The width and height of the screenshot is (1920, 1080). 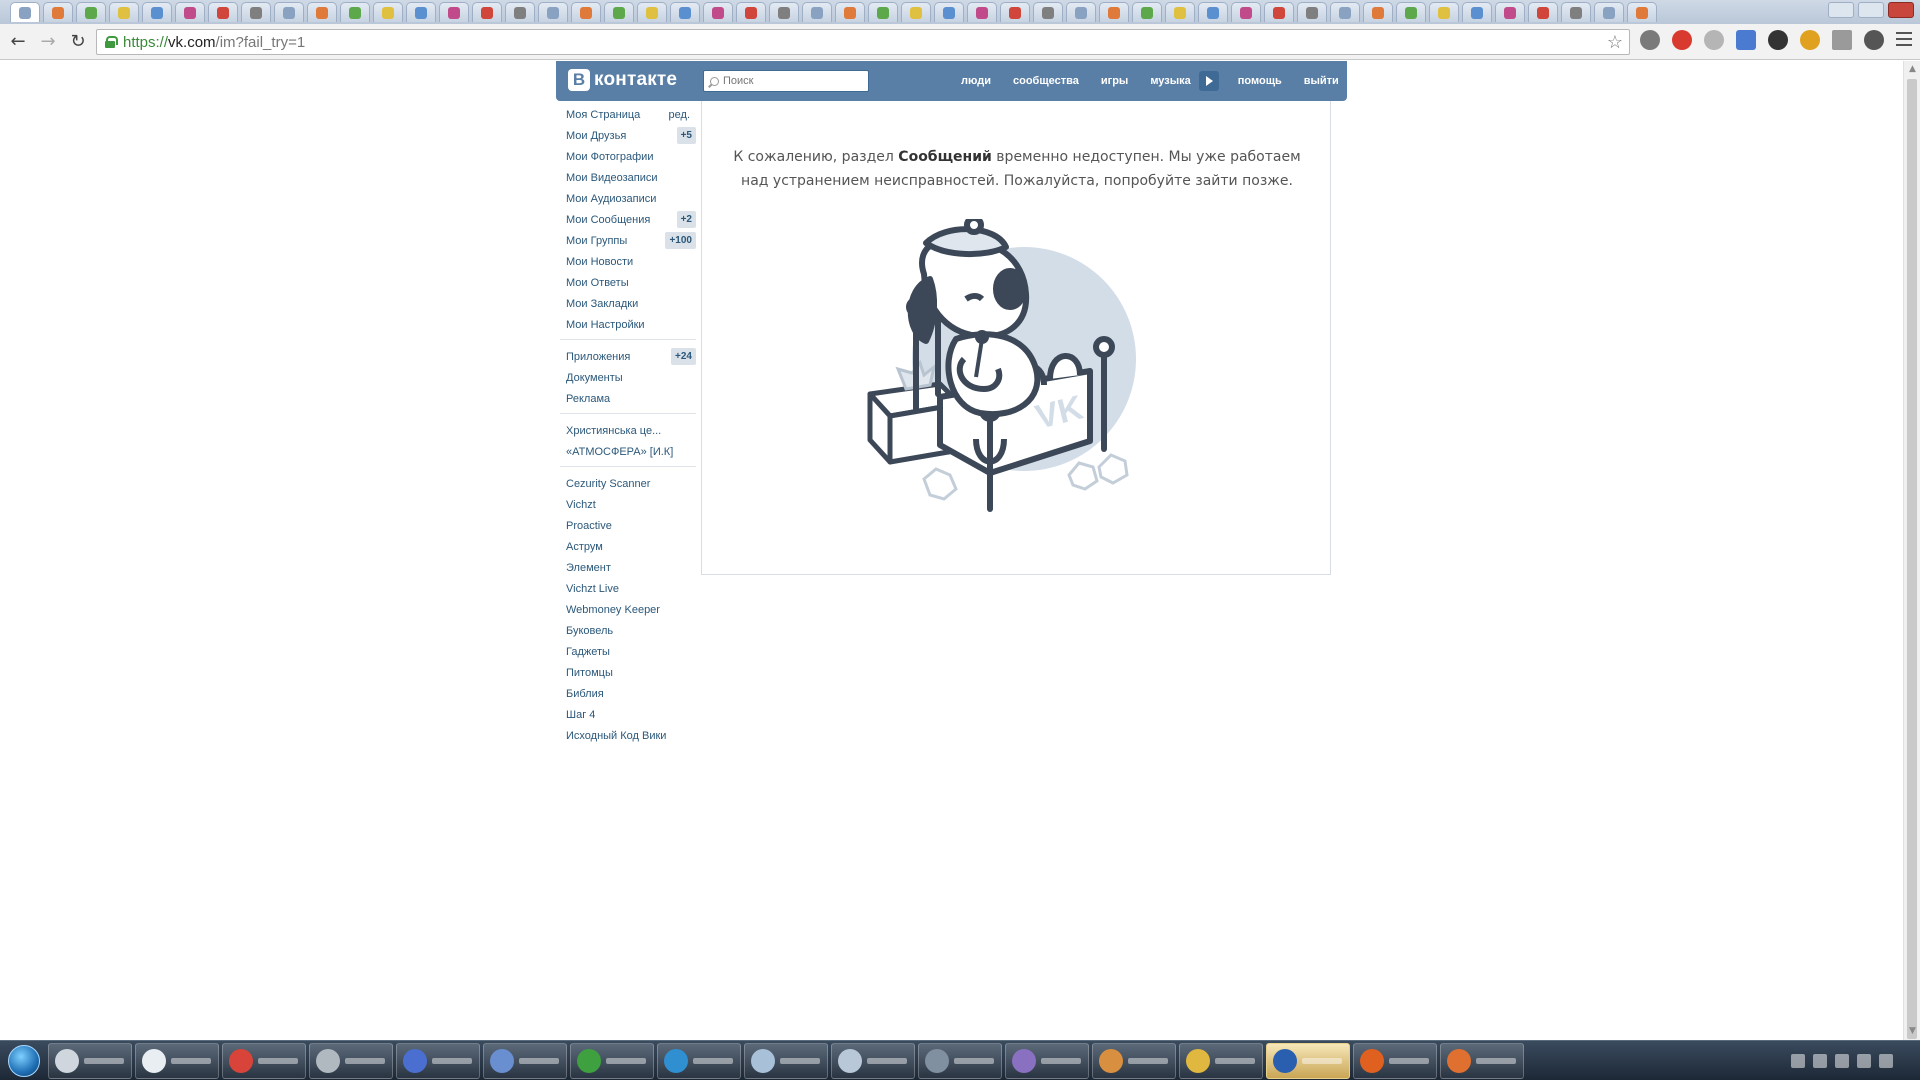 What do you see at coordinates (594, 378) in the screenshot?
I see `left-menu-link: Документы` at bounding box center [594, 378].